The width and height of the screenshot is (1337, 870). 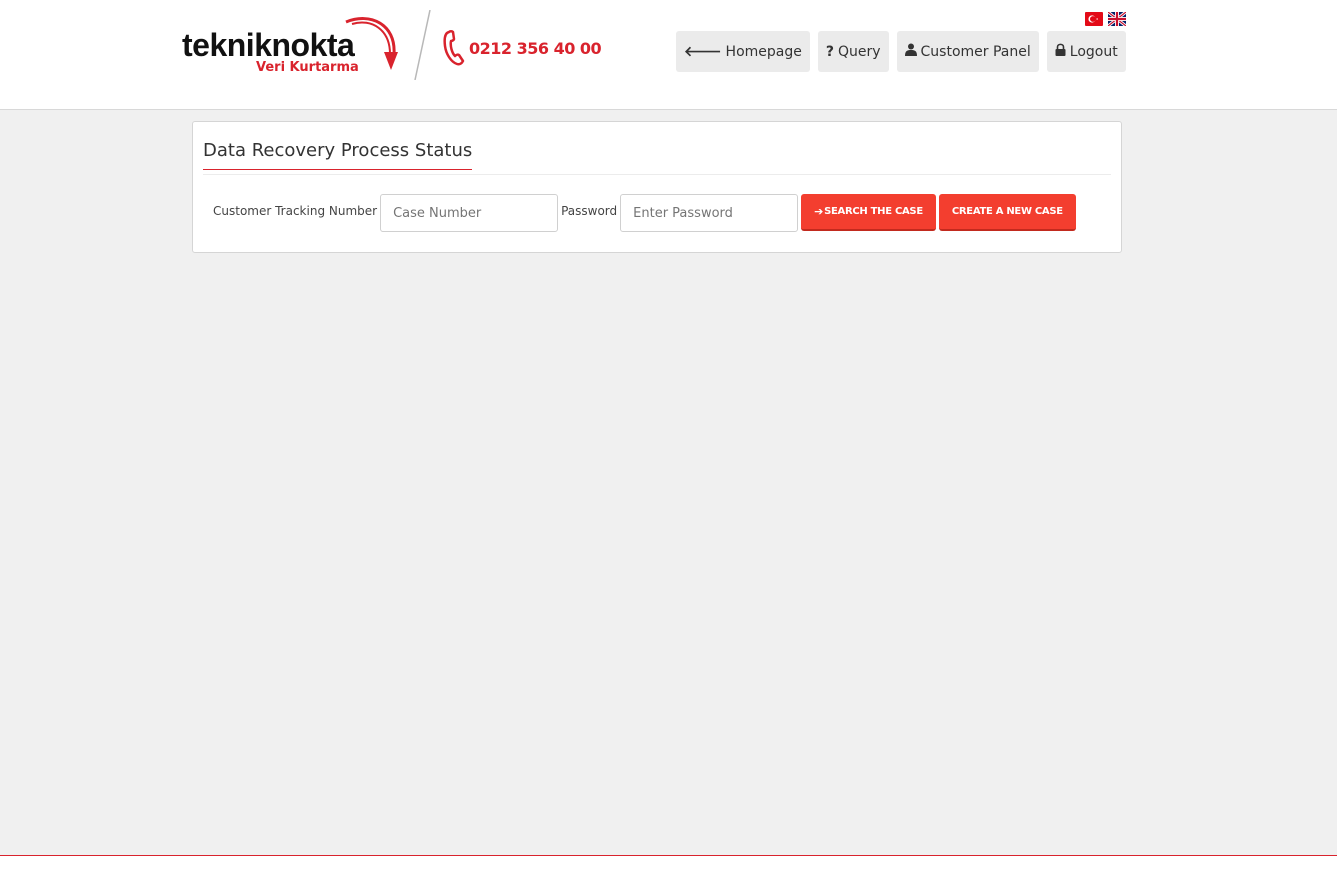 I want to click on nav-homepage-label: Homepage, so click(x=763, y=51).